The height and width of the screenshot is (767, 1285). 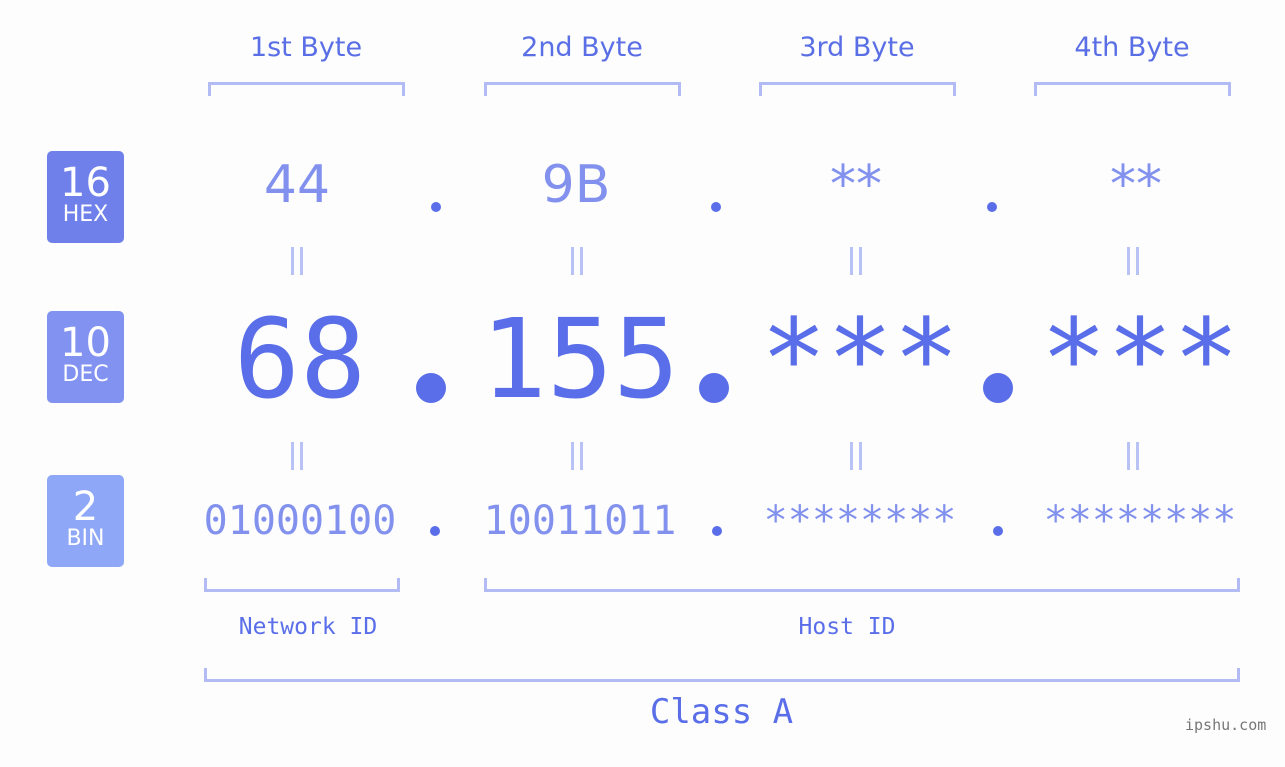 What do you see at coordinates (297, 185) in the screenshot?
I see `hex-byte-1: 44` at bounding box center [297, 185].